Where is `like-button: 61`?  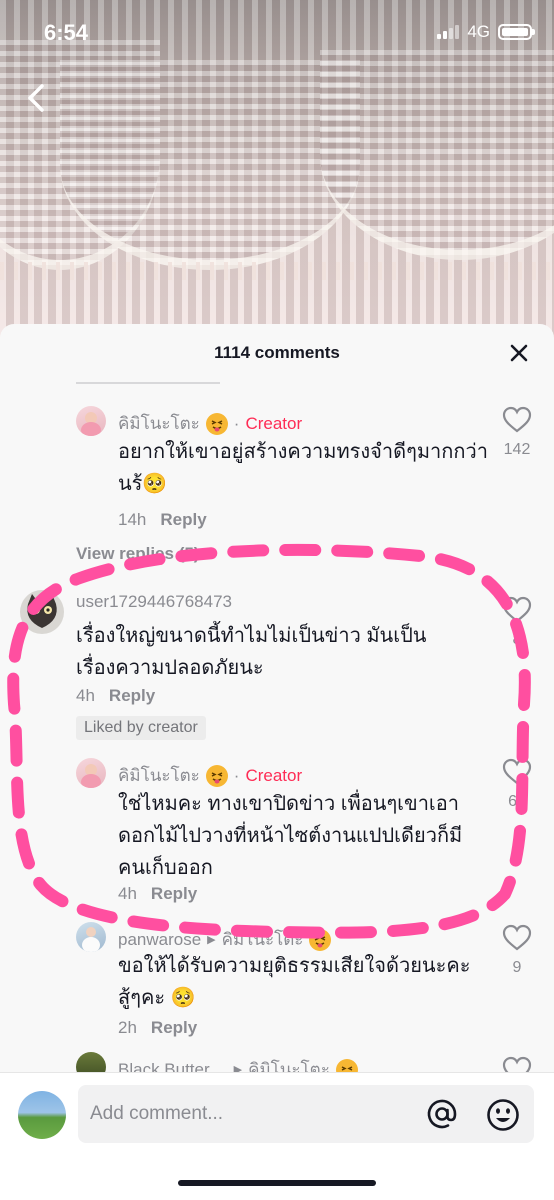 like-button: 61 is located at coordinates (517, 784).